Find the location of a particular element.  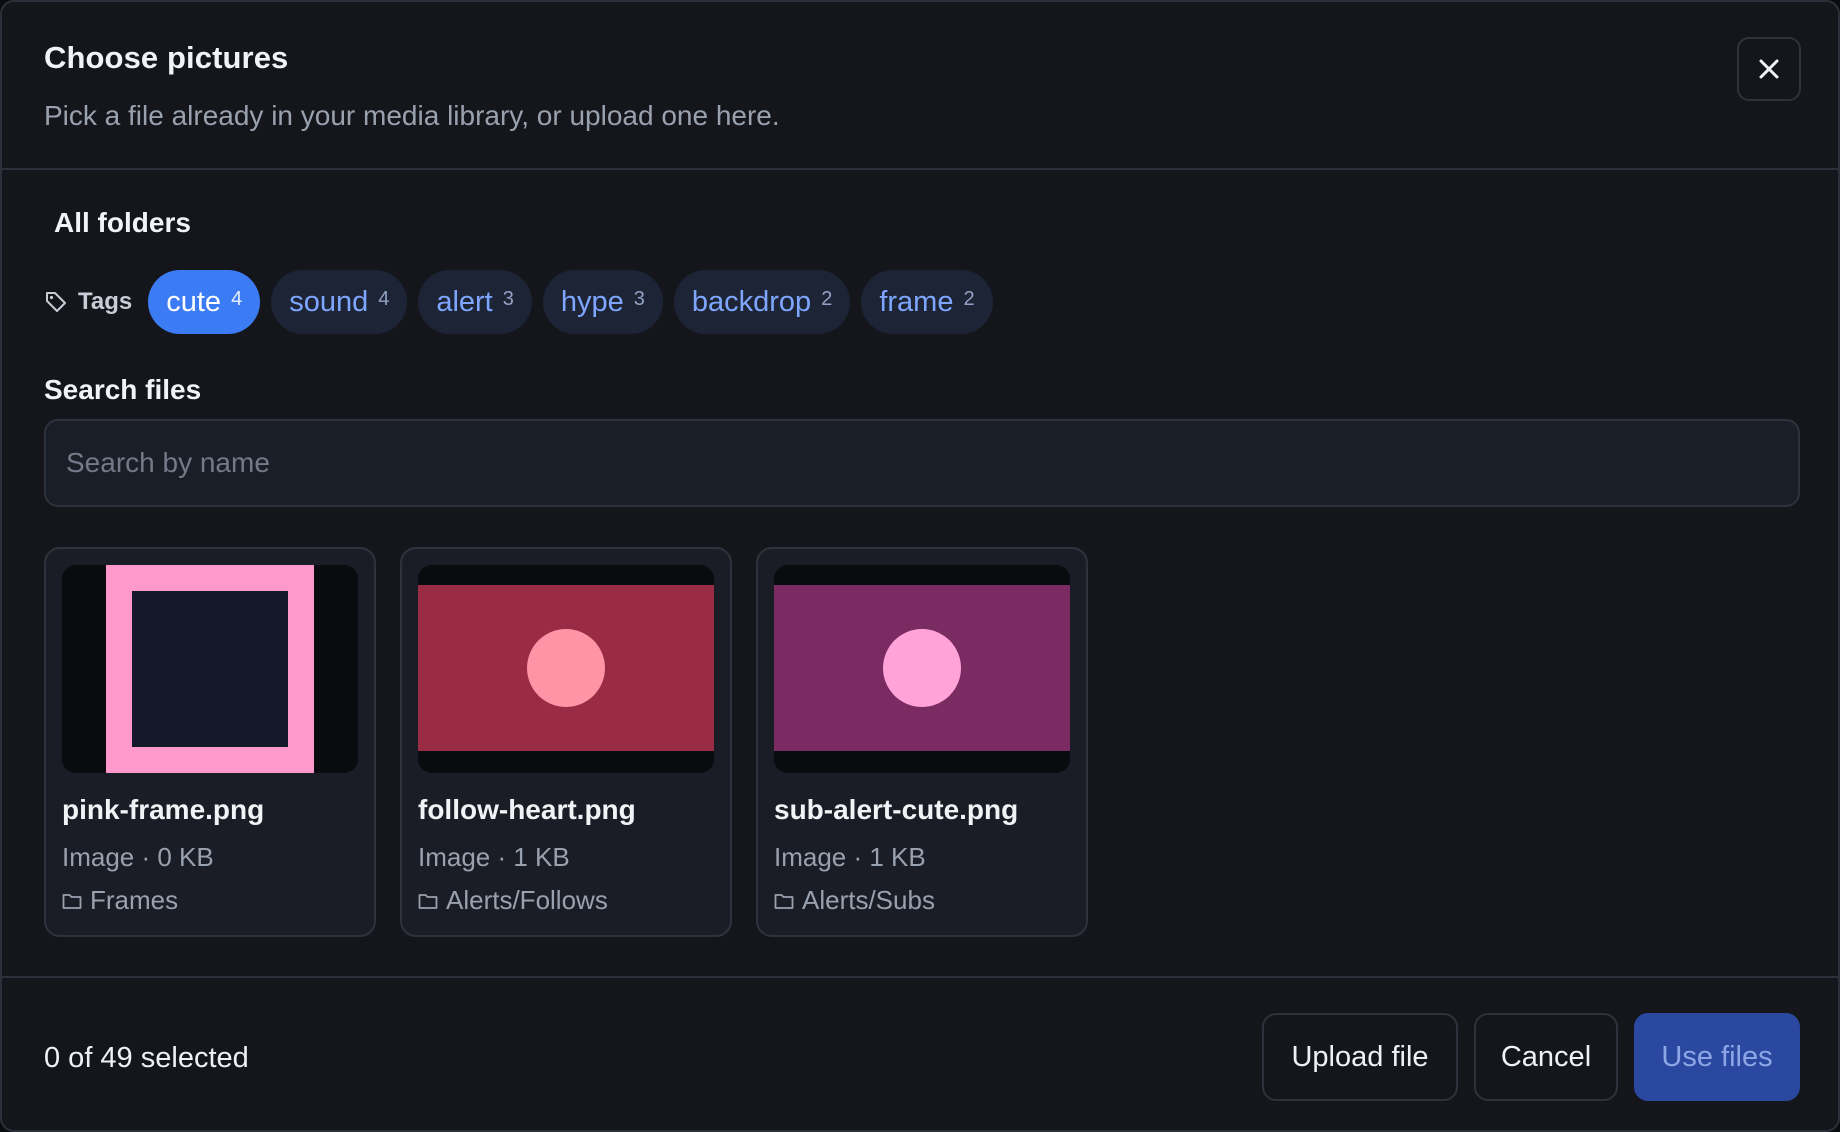

close-icon is located at coordinates (1769, 69).